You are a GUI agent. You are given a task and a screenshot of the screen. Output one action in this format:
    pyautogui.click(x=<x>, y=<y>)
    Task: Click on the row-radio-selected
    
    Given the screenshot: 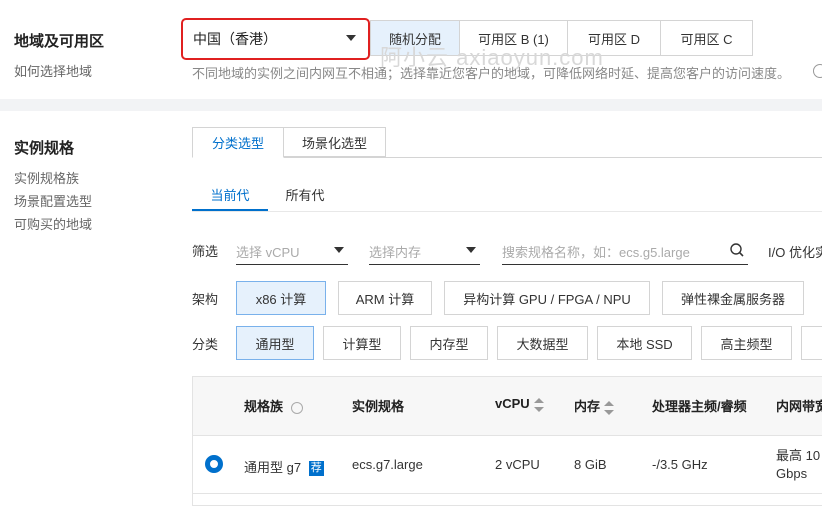 What is the action you would take?
    pyautogui.click(x=214, y=464)
    